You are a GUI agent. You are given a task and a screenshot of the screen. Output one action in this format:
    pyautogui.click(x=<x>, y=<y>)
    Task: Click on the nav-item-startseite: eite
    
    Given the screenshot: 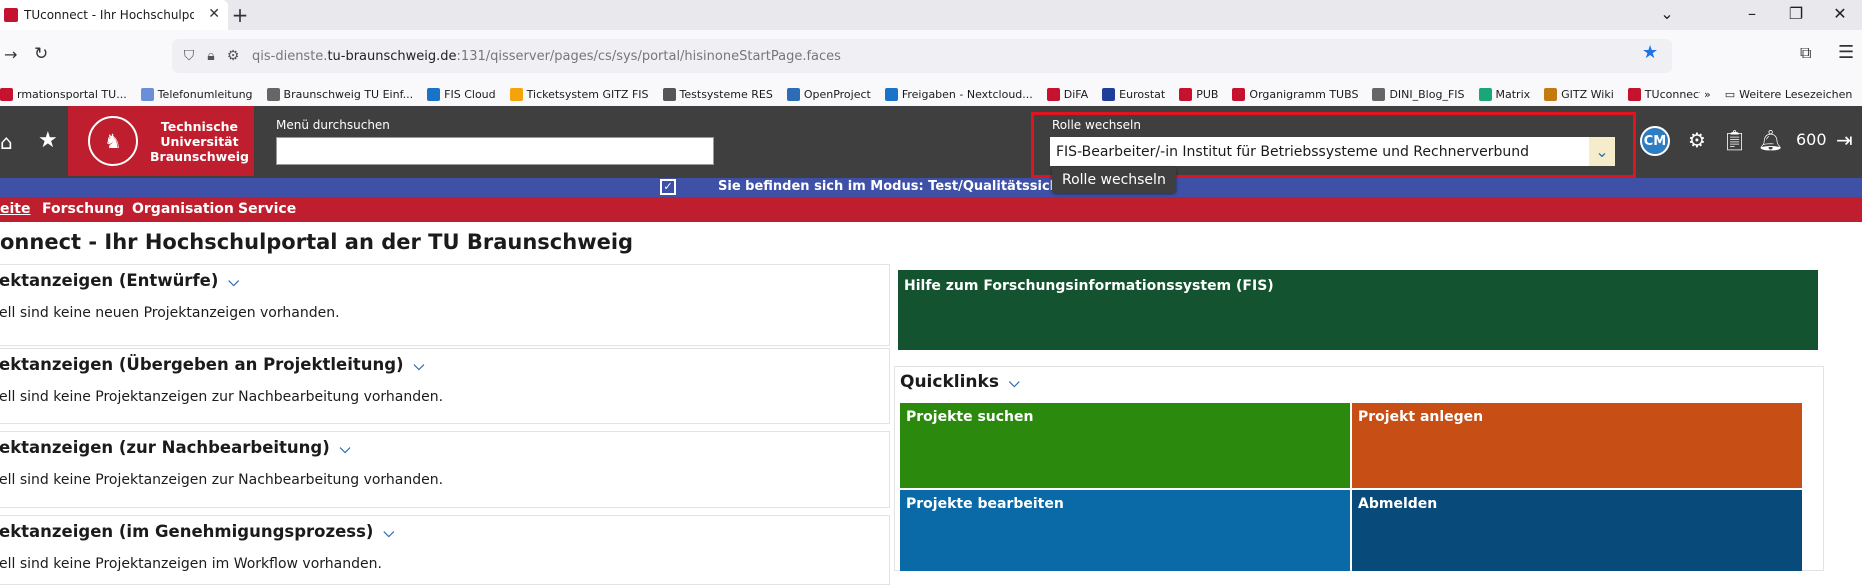 What is the action you would take?
    pyautogui.click(x=15, y=209)
    